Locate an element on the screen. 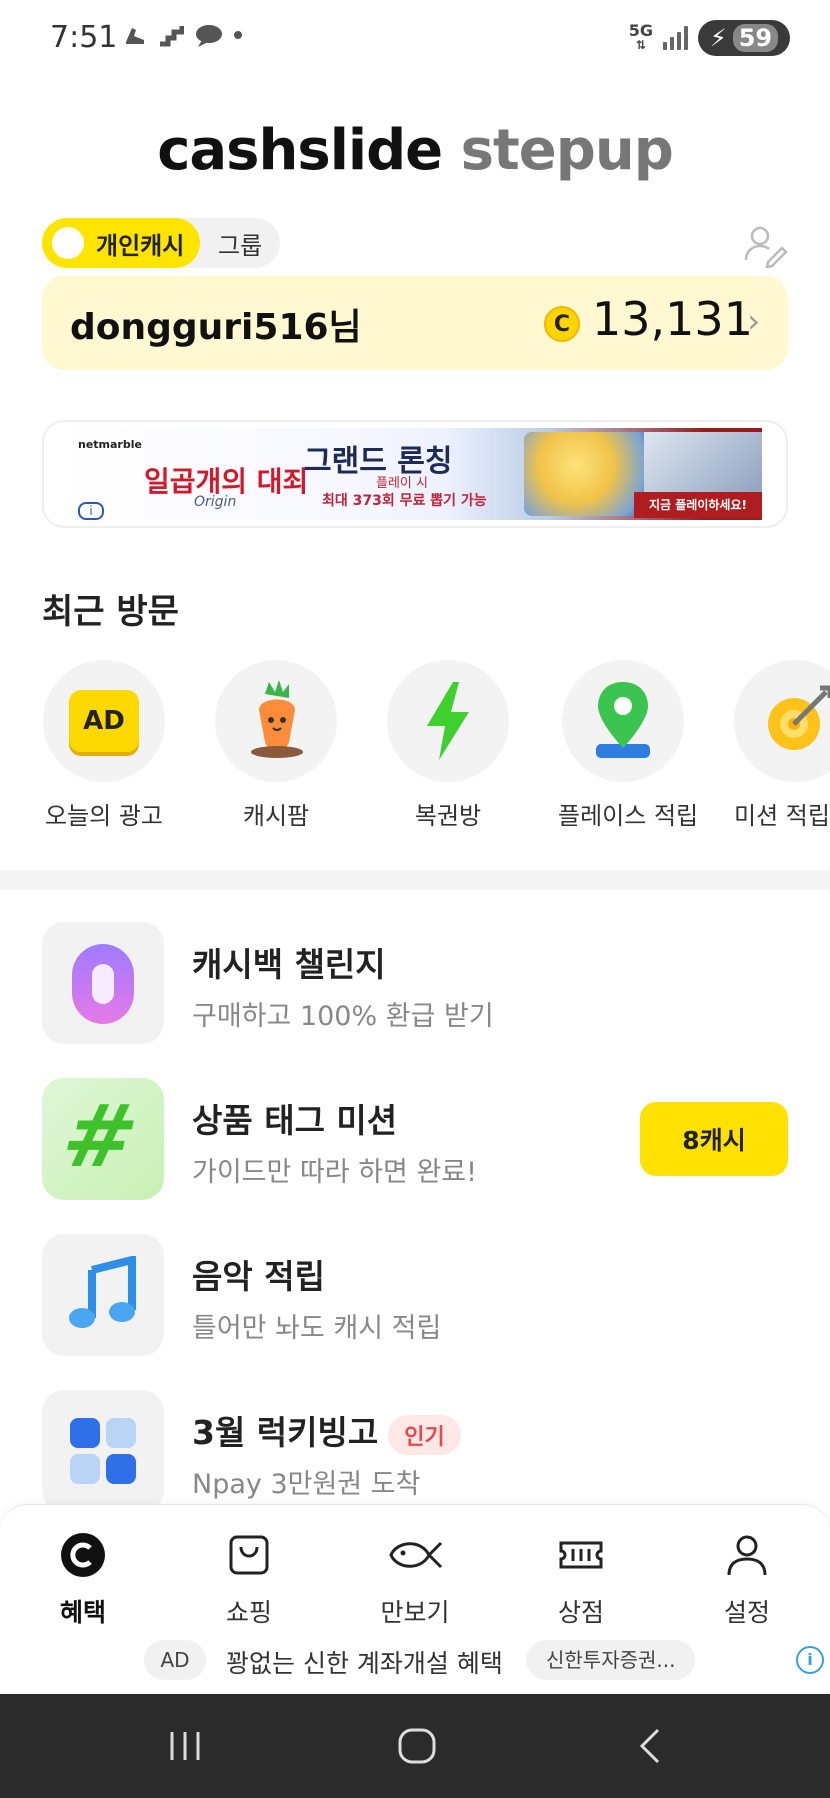  fish-icon is located at coordinates (416, 1555).